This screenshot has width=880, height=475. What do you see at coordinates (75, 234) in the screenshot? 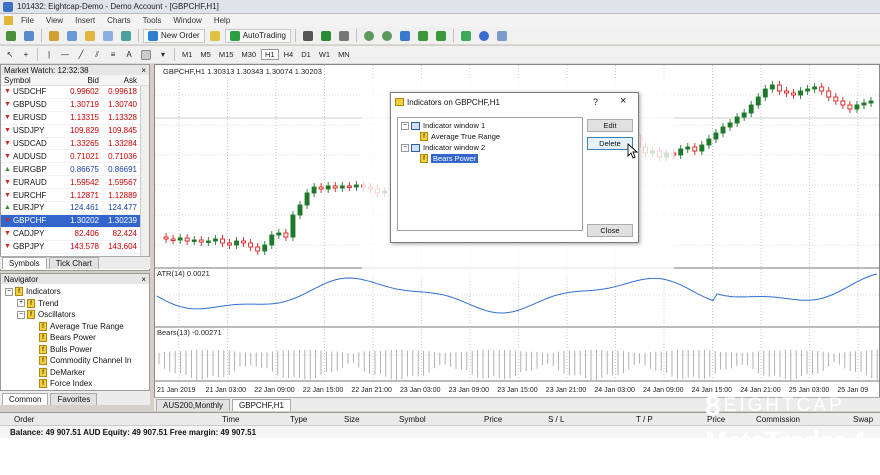
I see `market-watch-row: ▼ CADJPY 82.406 82.424` at bounding box center [75, 234].